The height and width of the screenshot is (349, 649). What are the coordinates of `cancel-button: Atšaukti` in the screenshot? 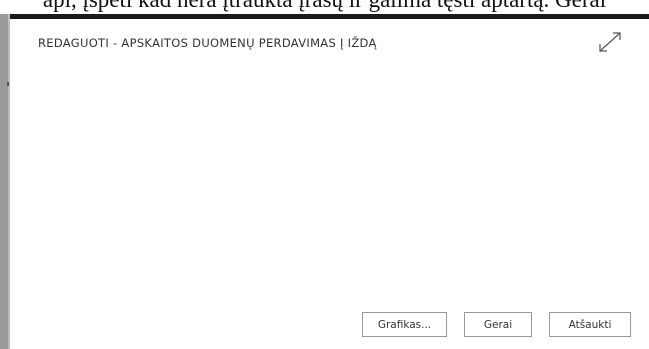 It's located at (590, 324).